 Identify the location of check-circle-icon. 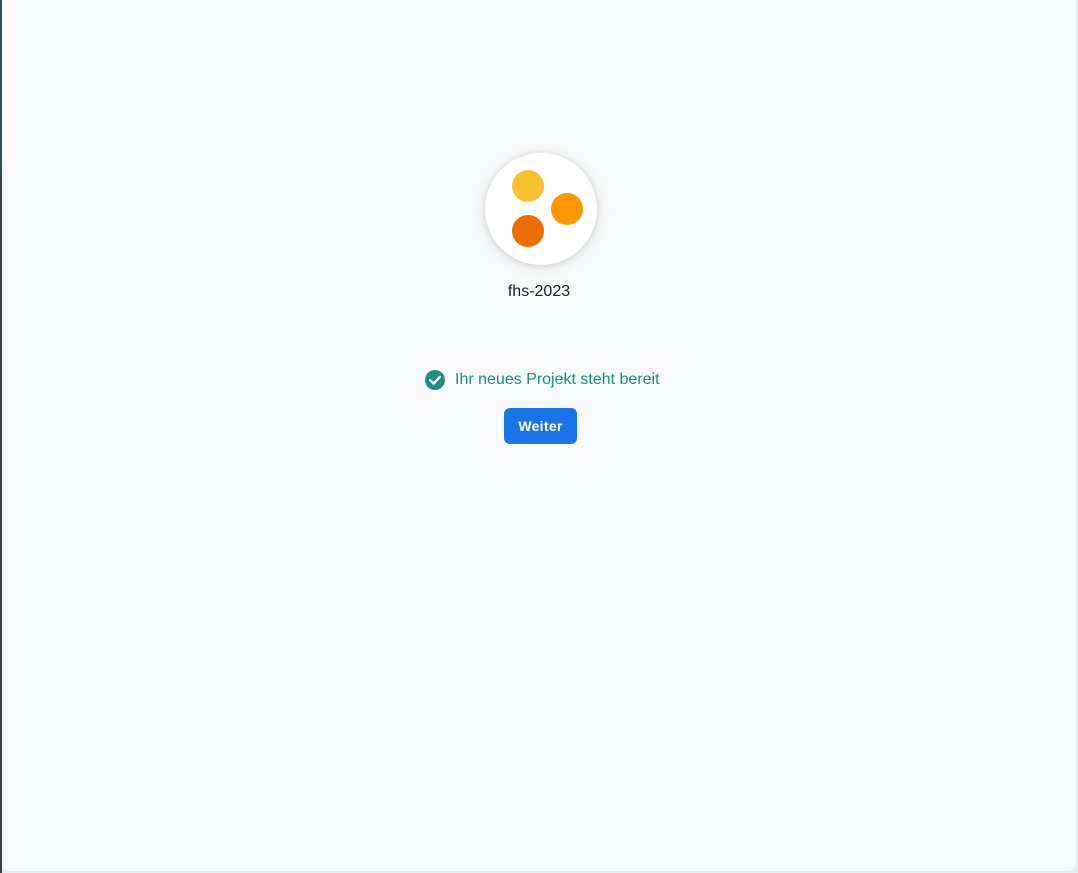
(435, 380).